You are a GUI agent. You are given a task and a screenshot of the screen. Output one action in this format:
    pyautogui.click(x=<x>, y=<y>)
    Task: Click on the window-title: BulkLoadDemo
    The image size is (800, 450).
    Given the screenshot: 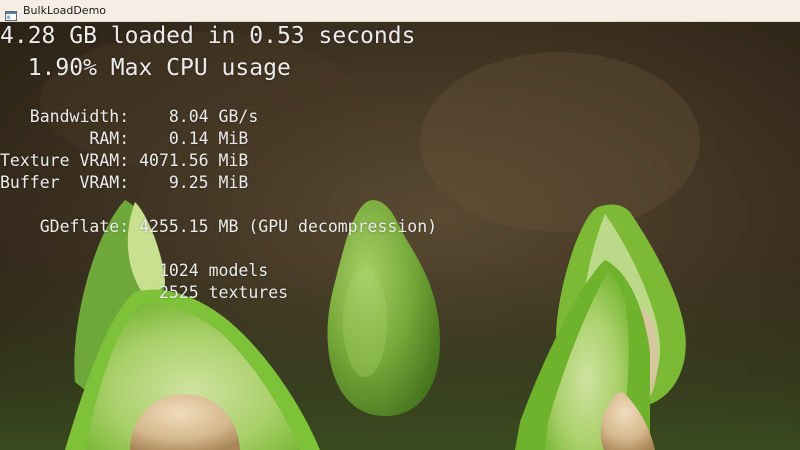 What is the action you would take?
    pyautogui.click(x=65, y=10)
    